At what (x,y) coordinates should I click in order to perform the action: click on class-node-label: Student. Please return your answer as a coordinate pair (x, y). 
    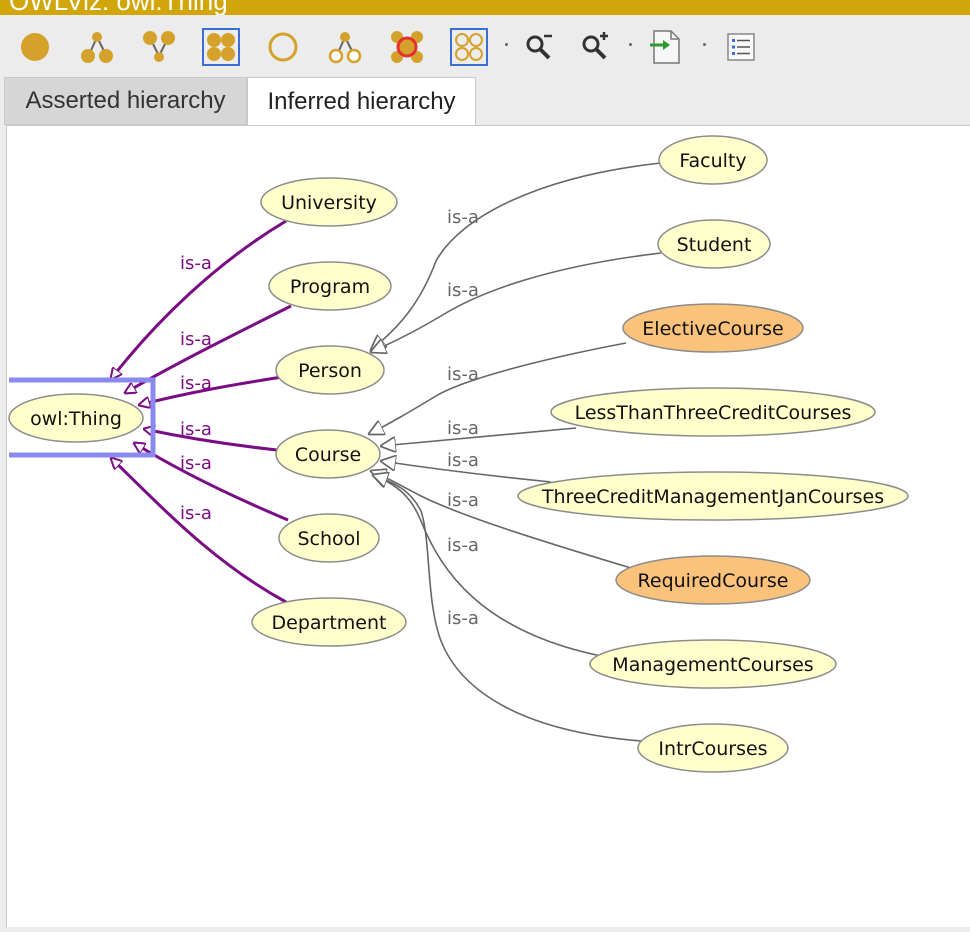
    Looking at the image, I should click on (714, 245).